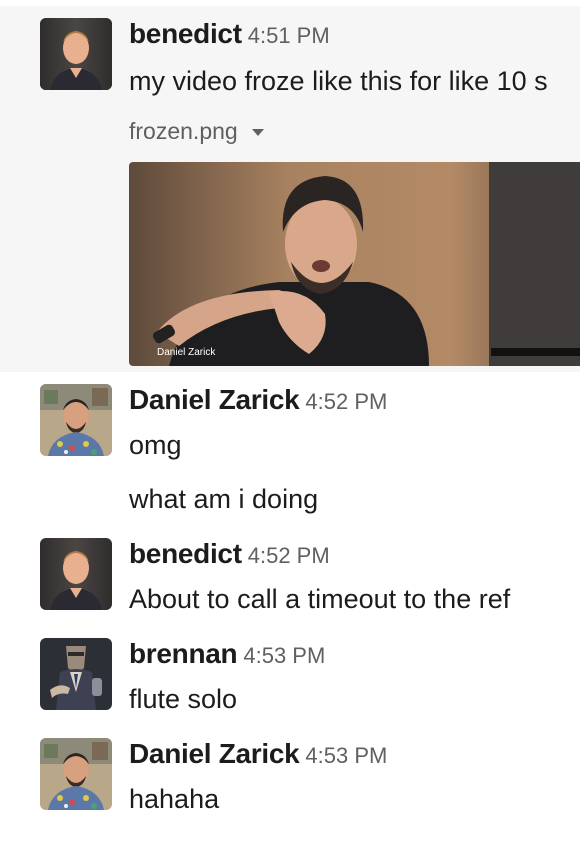  What do you see at coordinates (338, 81) in the screenshot?
I see `message-text: my video froze like this for like 10 s` at bounding box center [338, 81].